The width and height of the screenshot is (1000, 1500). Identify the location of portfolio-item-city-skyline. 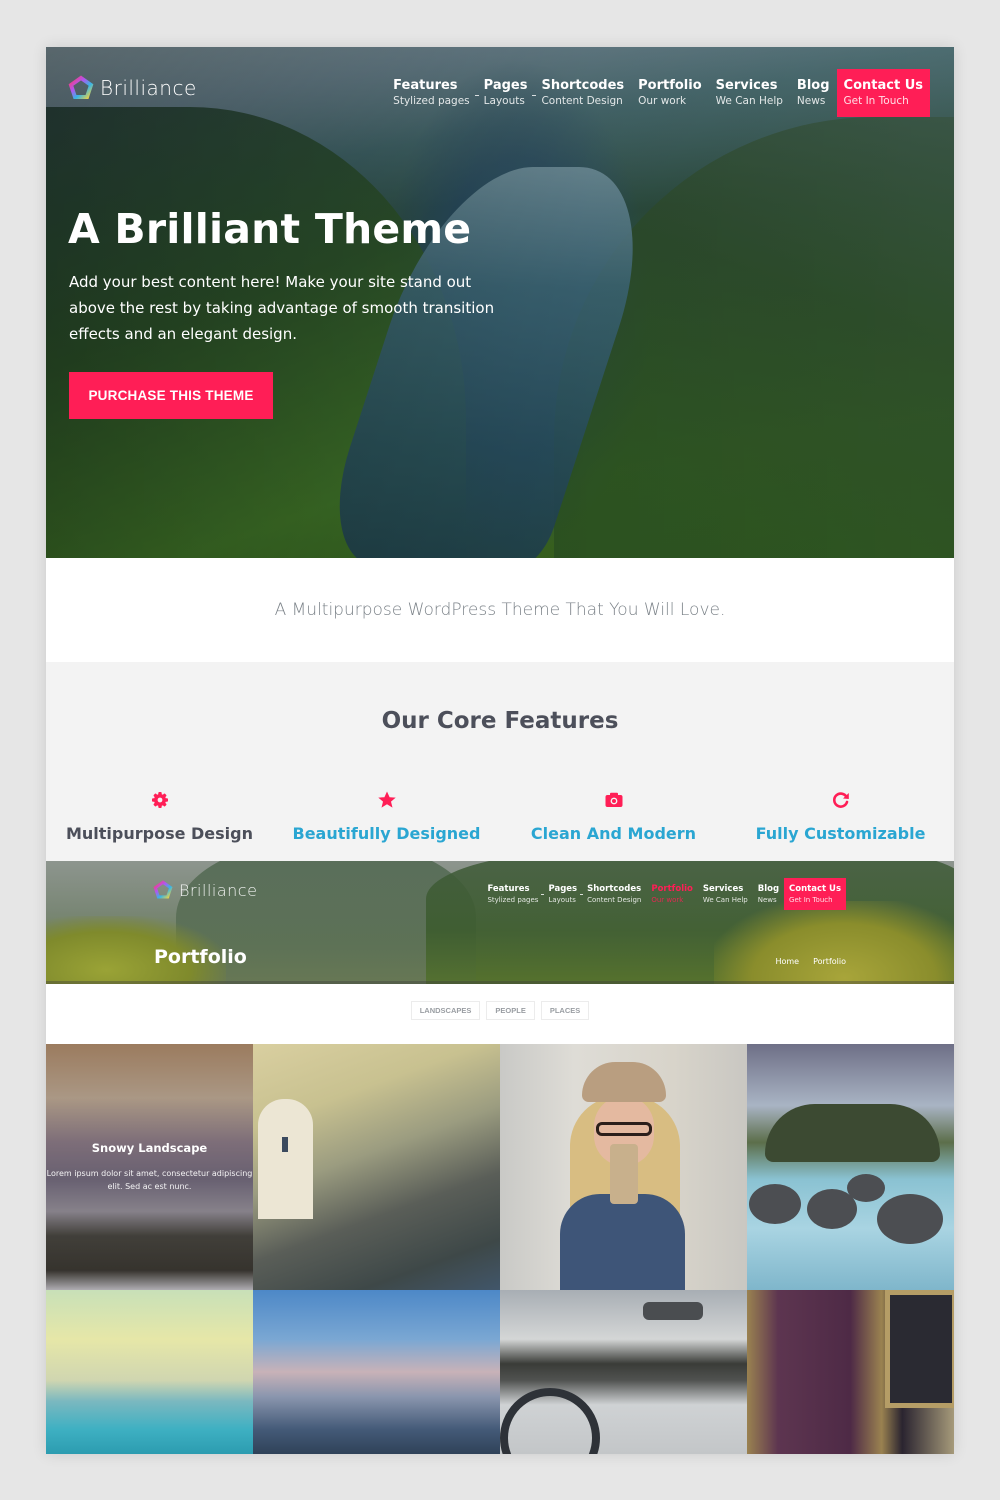
(376, 1372).